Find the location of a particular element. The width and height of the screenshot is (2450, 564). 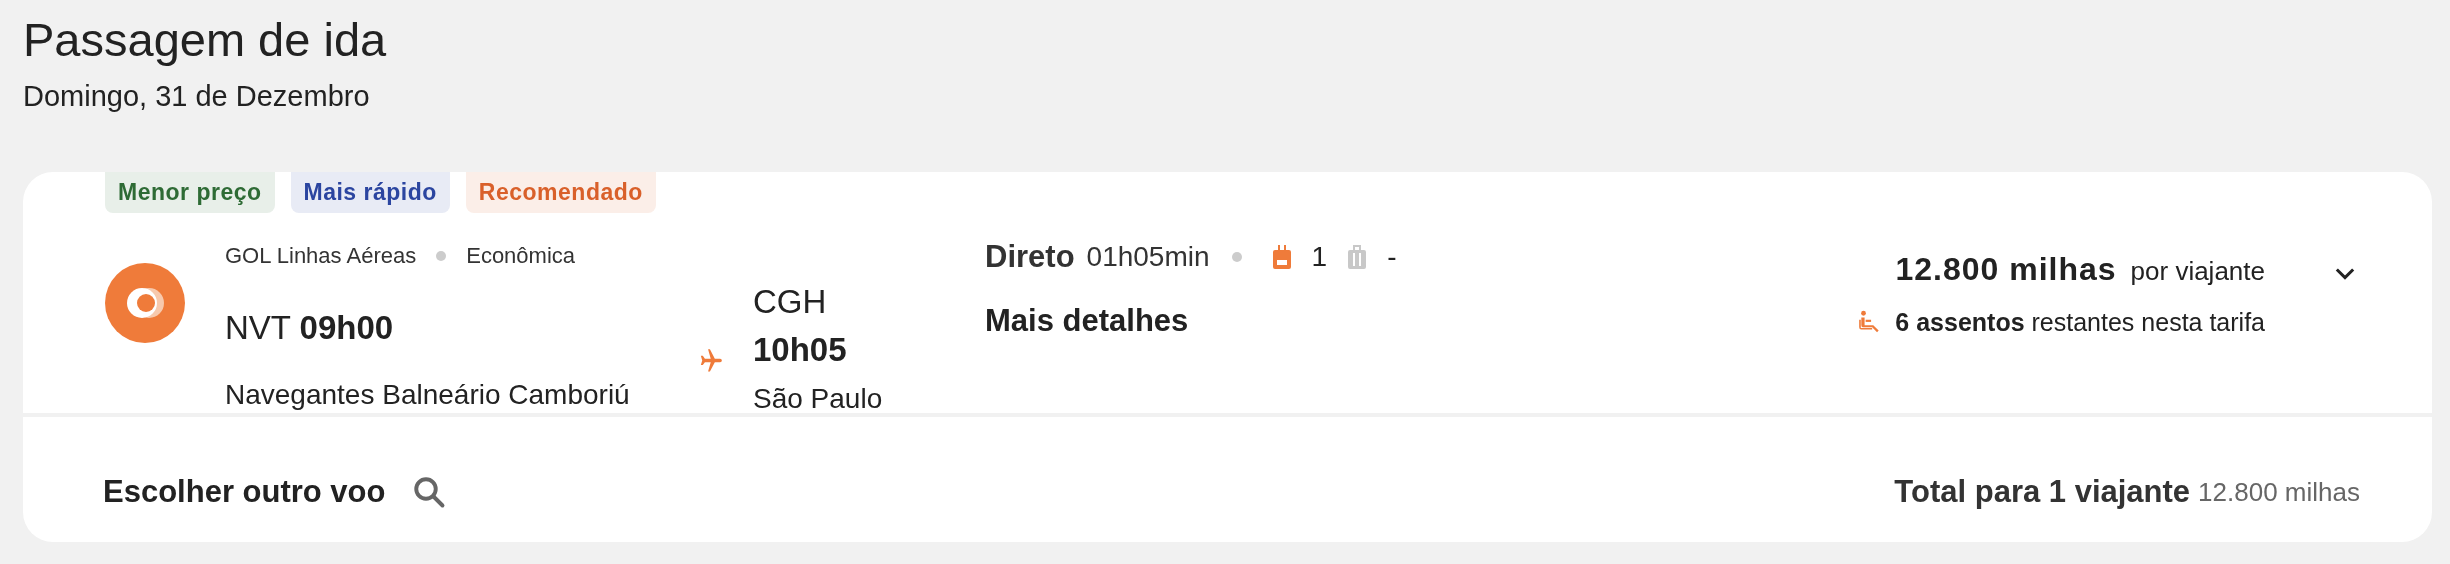

arrival-time: 10h05 is located at coordinates (800, 350).